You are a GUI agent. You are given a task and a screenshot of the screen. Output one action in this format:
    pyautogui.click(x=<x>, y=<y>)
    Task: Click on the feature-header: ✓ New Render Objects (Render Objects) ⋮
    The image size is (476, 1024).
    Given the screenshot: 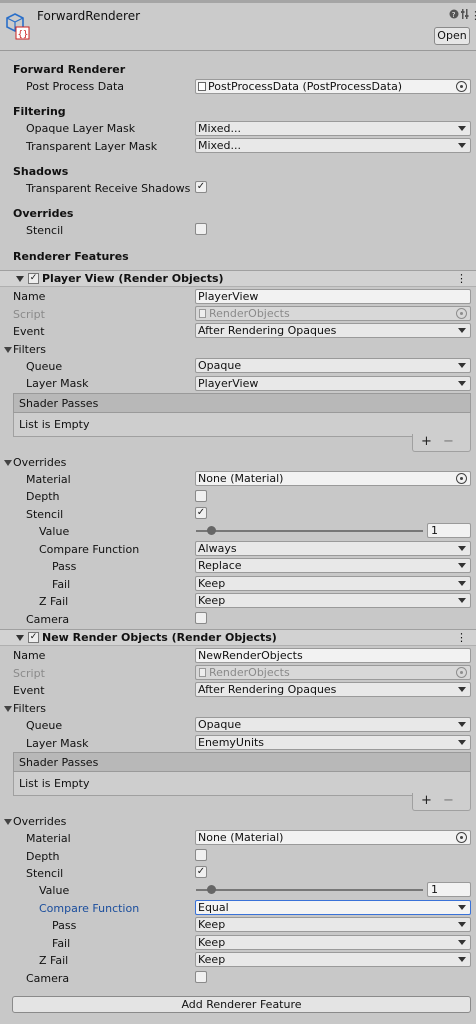 What is the action you would take?
    pyautogui.click(x=238, y=637)
    